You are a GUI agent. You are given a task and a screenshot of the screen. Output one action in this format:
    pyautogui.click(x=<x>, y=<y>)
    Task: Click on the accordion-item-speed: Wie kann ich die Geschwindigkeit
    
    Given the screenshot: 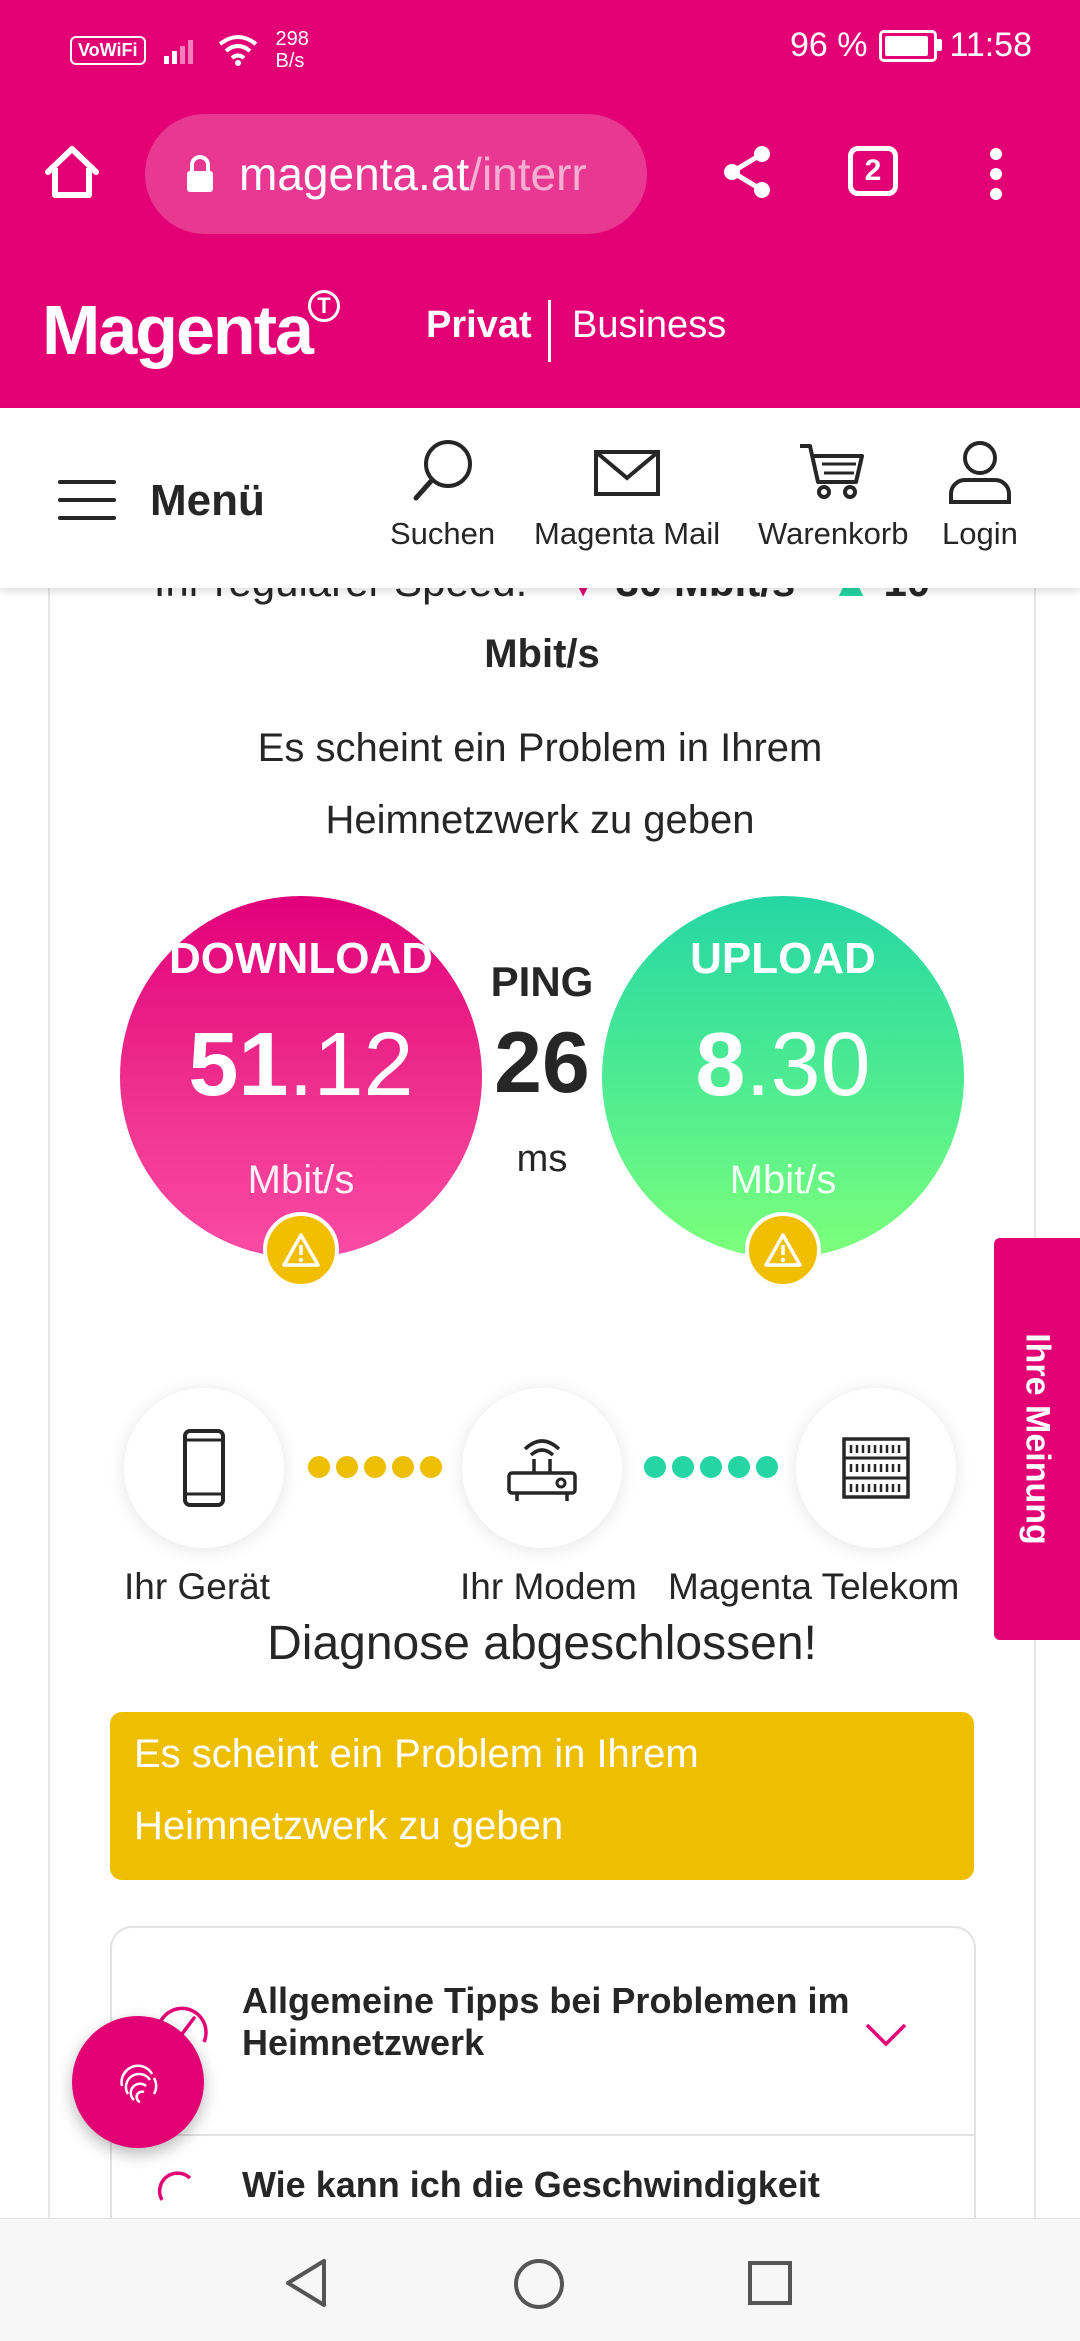 What is the action you would take?
    pyautogui.click(x=552, y=2185)
    